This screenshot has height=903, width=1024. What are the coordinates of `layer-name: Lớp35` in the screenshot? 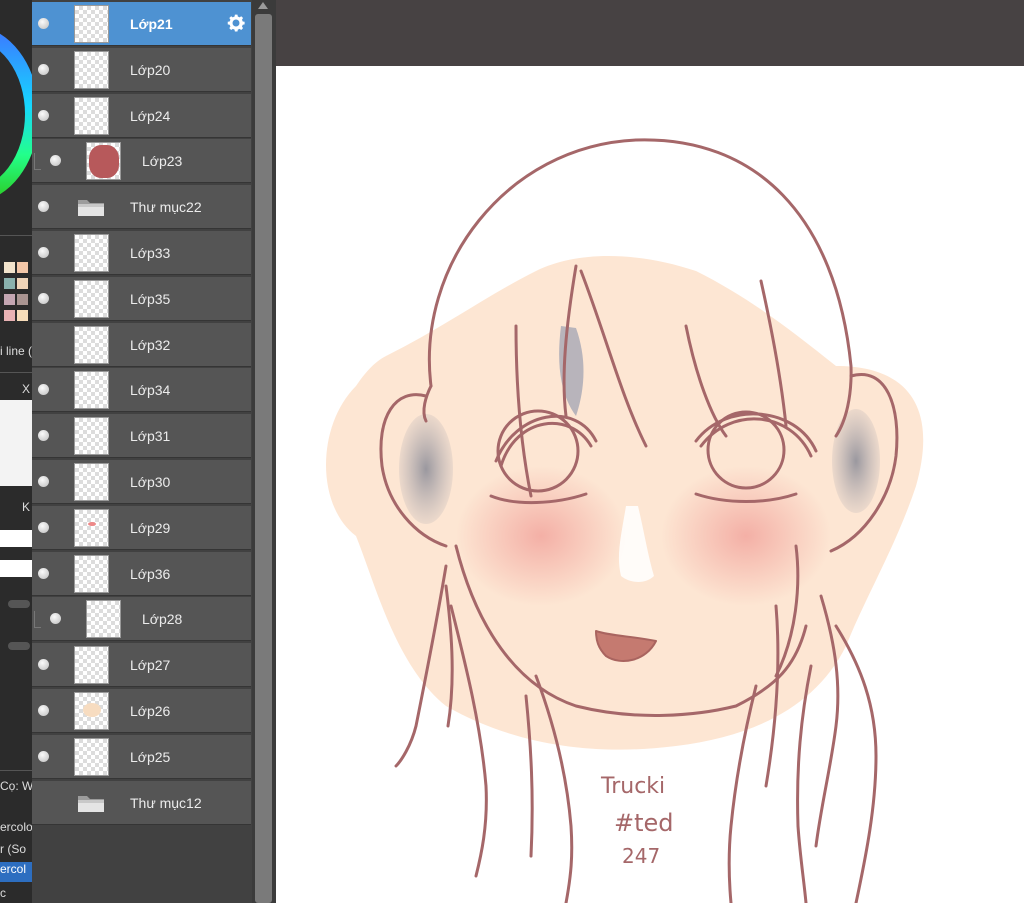 It's located at (150, 298).